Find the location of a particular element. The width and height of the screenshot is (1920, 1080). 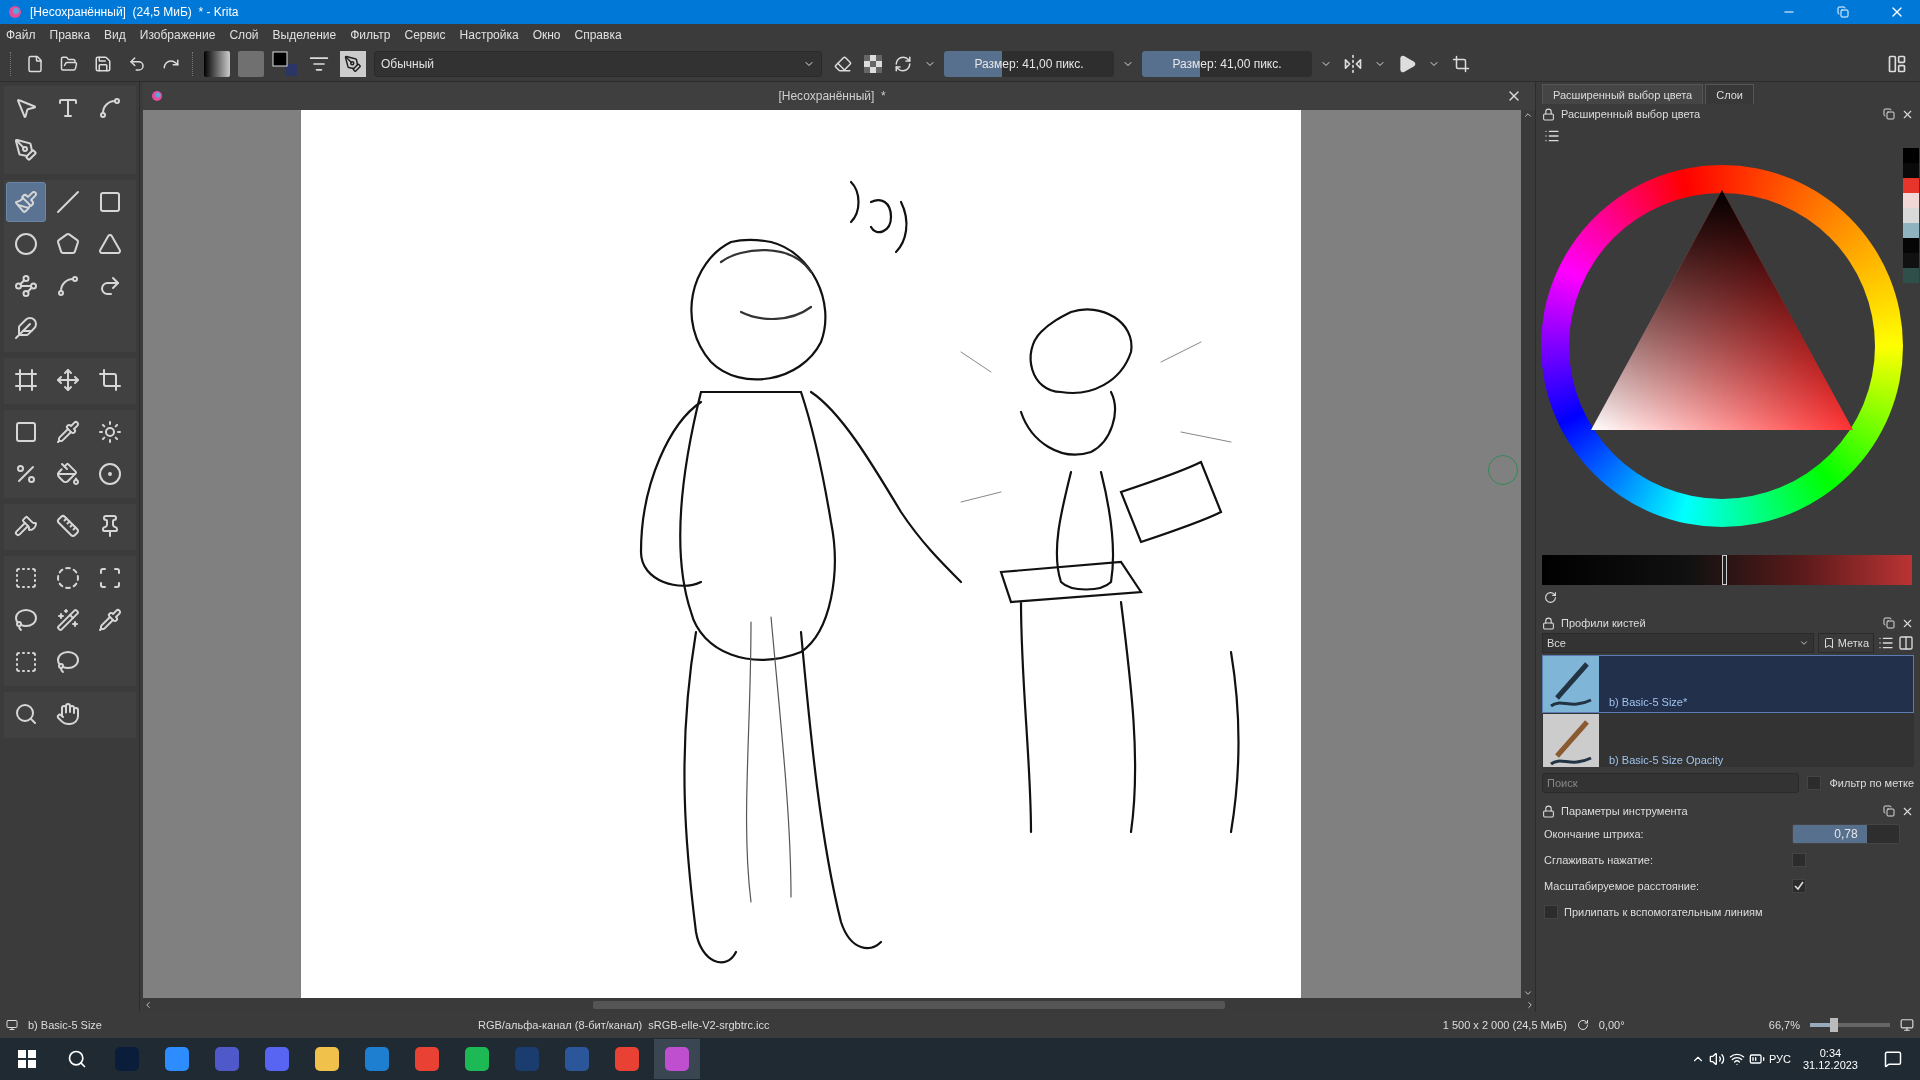

menu-item: Справка is located at coordinates (598, 35).